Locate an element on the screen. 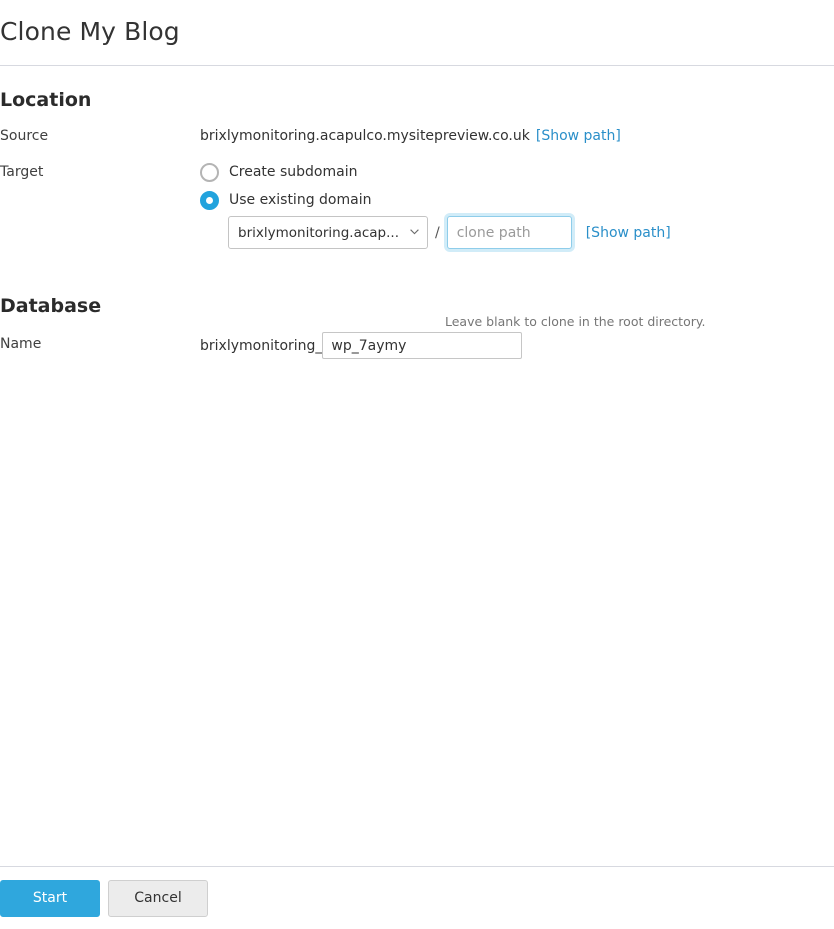 The image size is (834, 929). radio-option-create-subdomain: Create subdomain is located at coordinates (278, 172).